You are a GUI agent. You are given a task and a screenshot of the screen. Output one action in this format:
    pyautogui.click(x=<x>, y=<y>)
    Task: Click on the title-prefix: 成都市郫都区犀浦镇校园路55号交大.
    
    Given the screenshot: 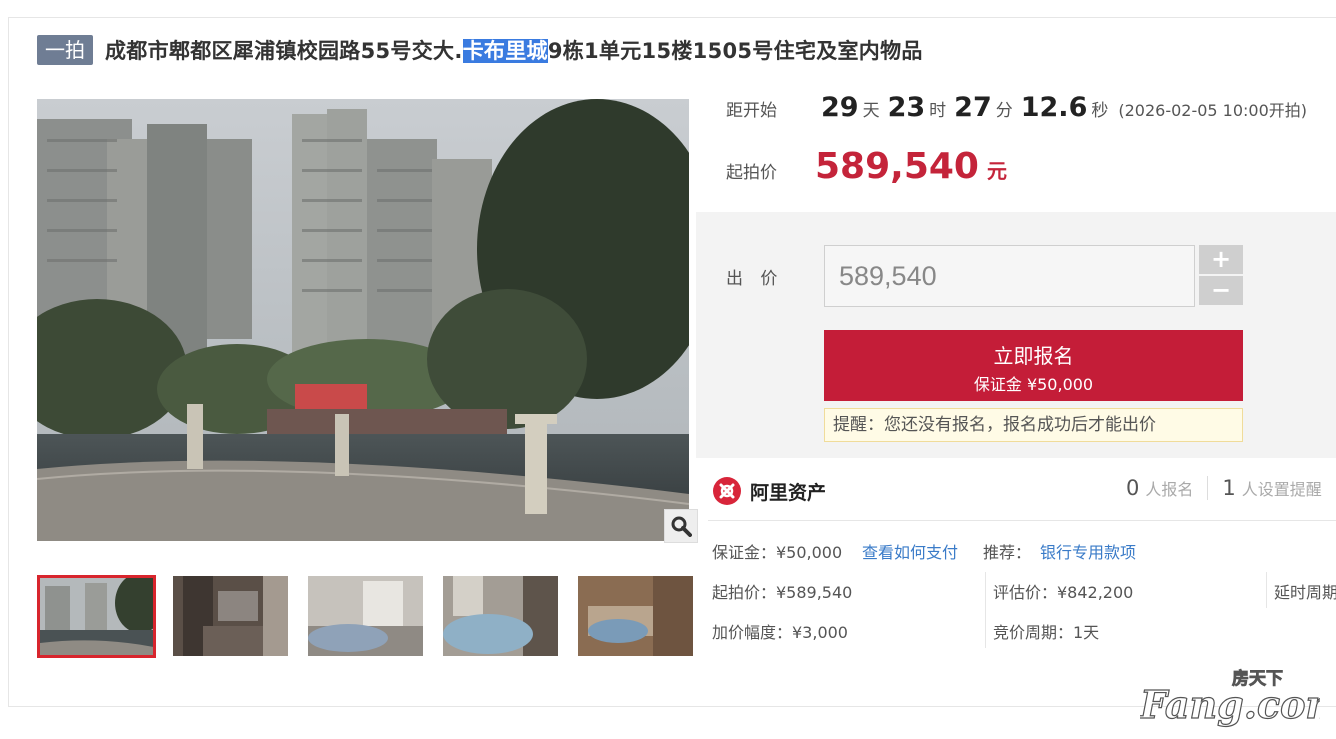 What is the action you would take?
    pyautogui.click(x=284, y=51)
    